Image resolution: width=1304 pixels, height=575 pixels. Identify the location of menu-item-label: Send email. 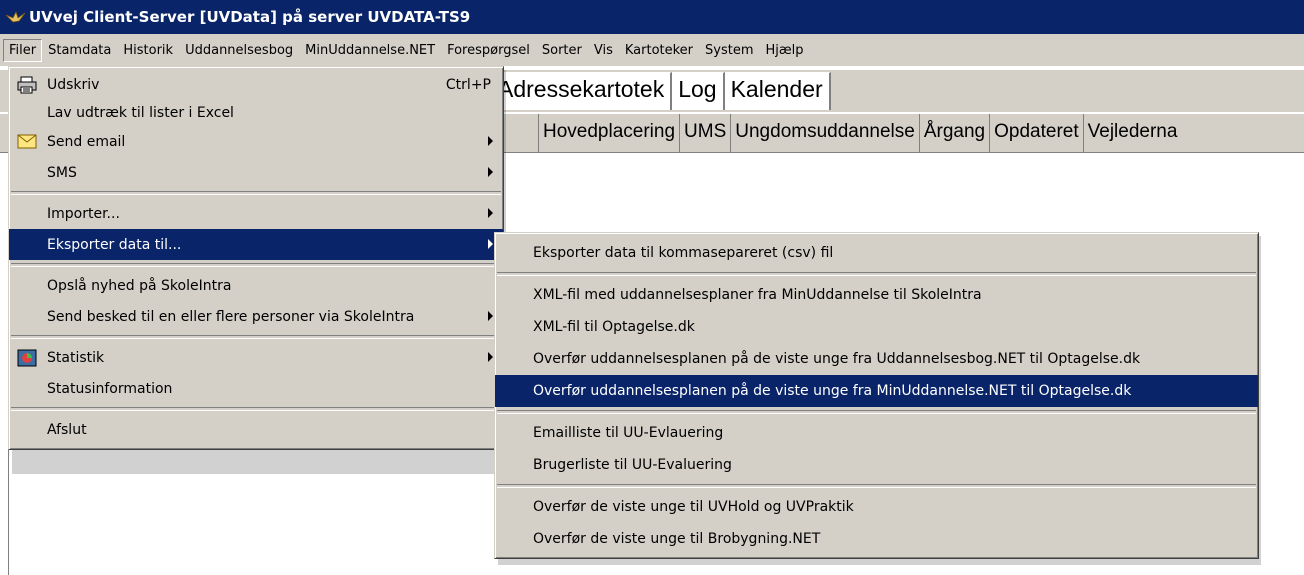
(86, 141).